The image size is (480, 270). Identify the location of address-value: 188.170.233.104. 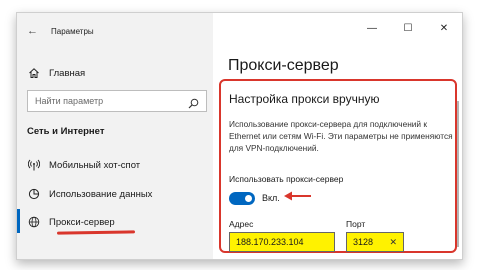
(270, 242).